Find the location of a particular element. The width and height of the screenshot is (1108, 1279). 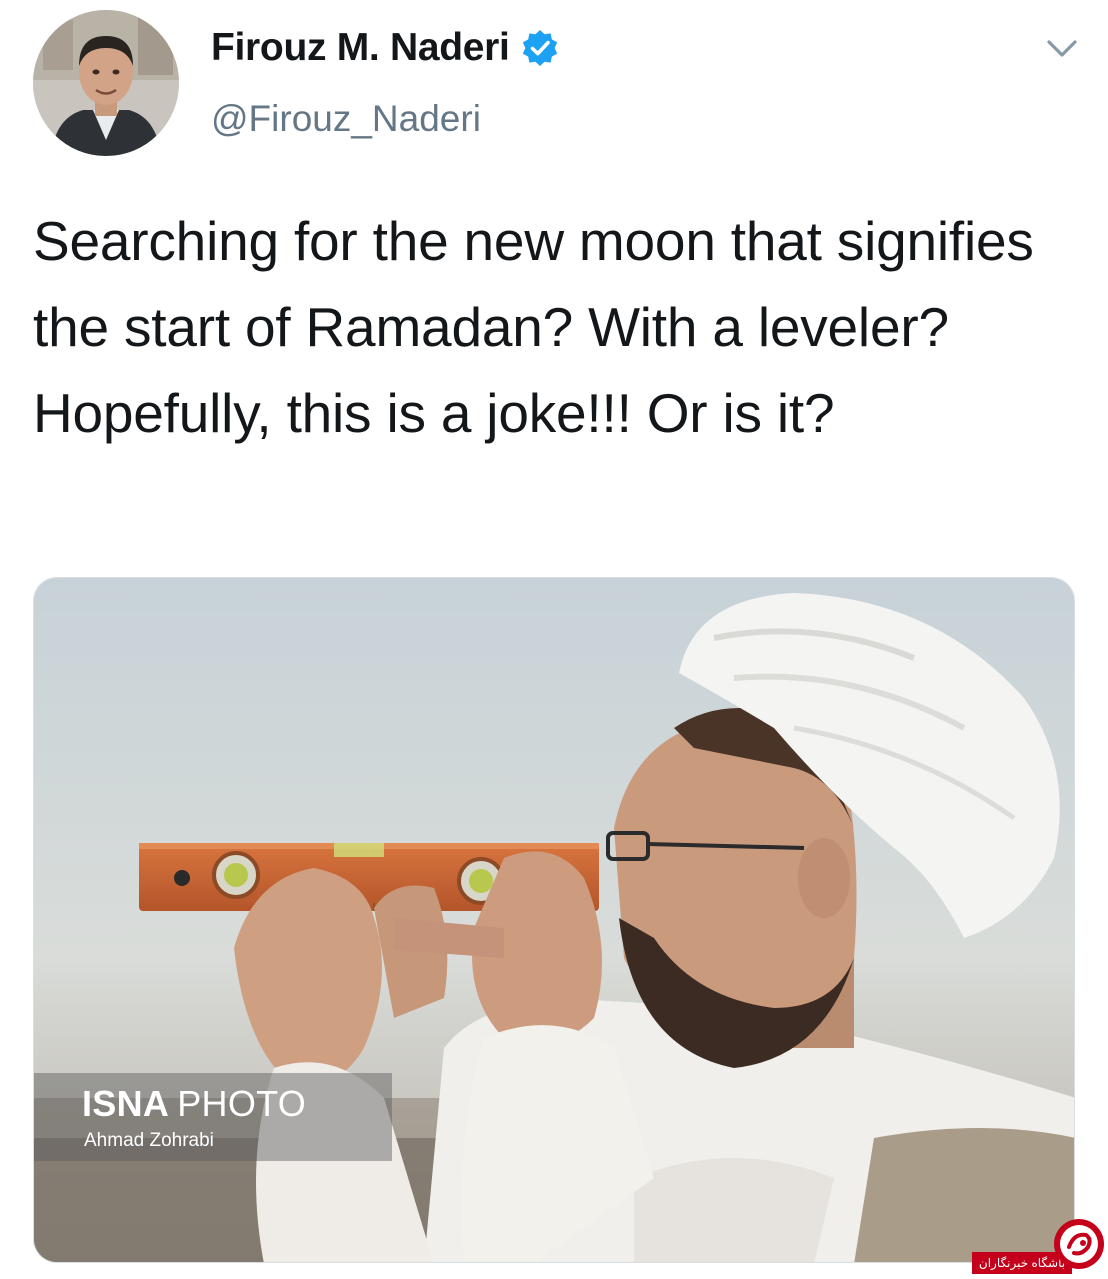

watermark-label: PHOTO is located at coordinates (242, 1103).